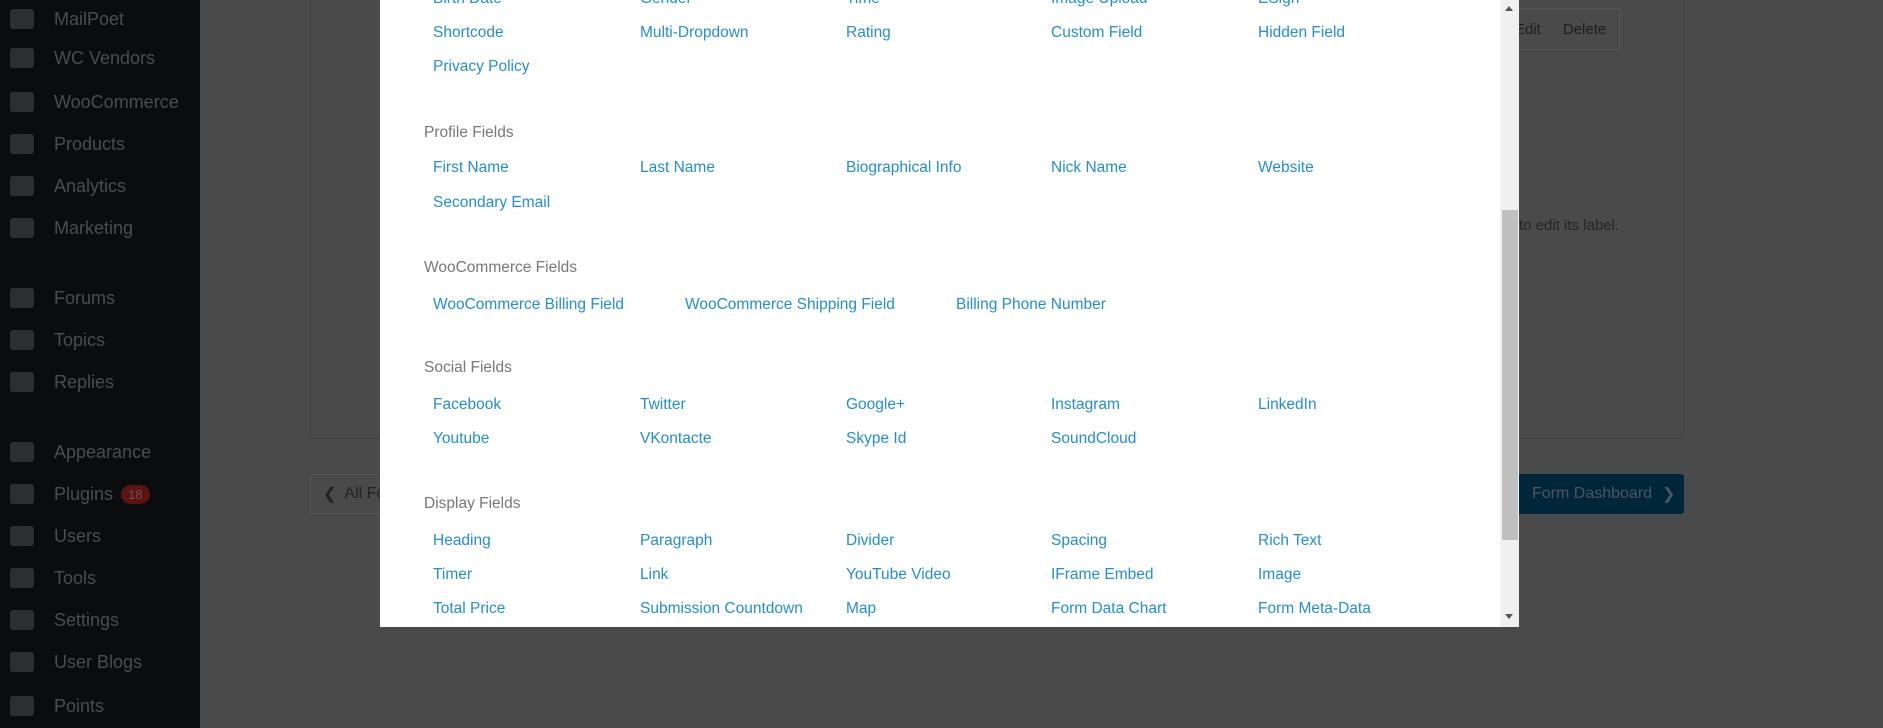 This screenshot has height=728, width=1883. I want to click on sidebar-item-label: WooCommerce, so click(116, 101).